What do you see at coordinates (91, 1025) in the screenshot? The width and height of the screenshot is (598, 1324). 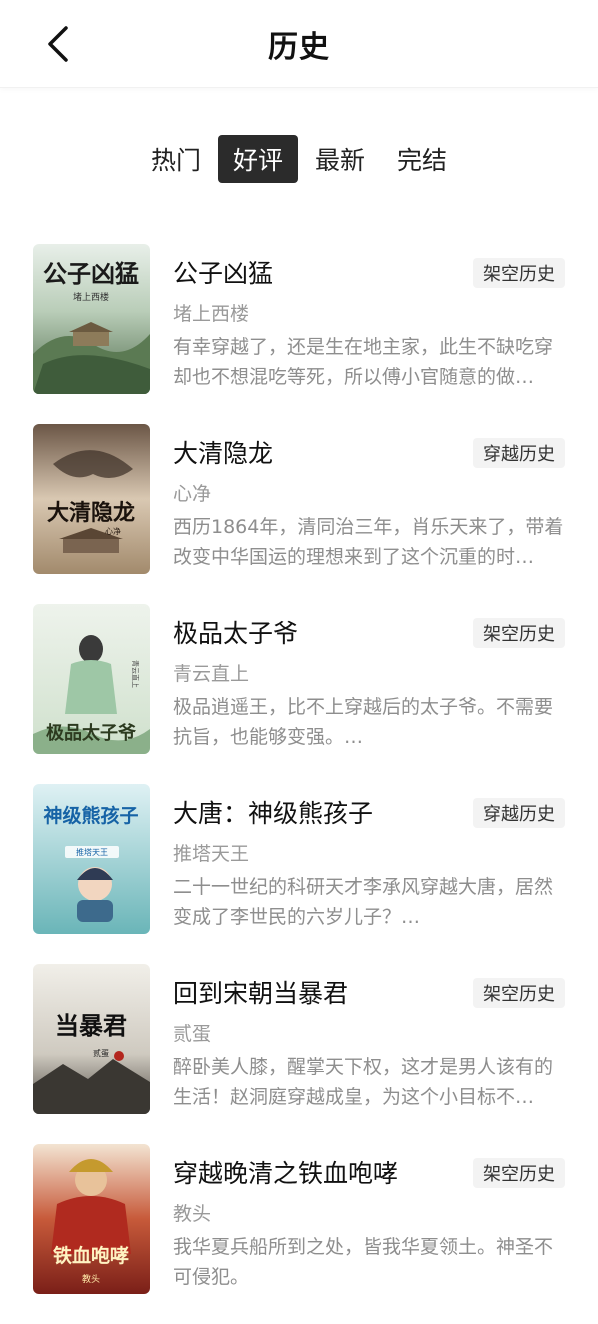 I see `cover-title: 当暴君` at bounding box center [91, 1025].